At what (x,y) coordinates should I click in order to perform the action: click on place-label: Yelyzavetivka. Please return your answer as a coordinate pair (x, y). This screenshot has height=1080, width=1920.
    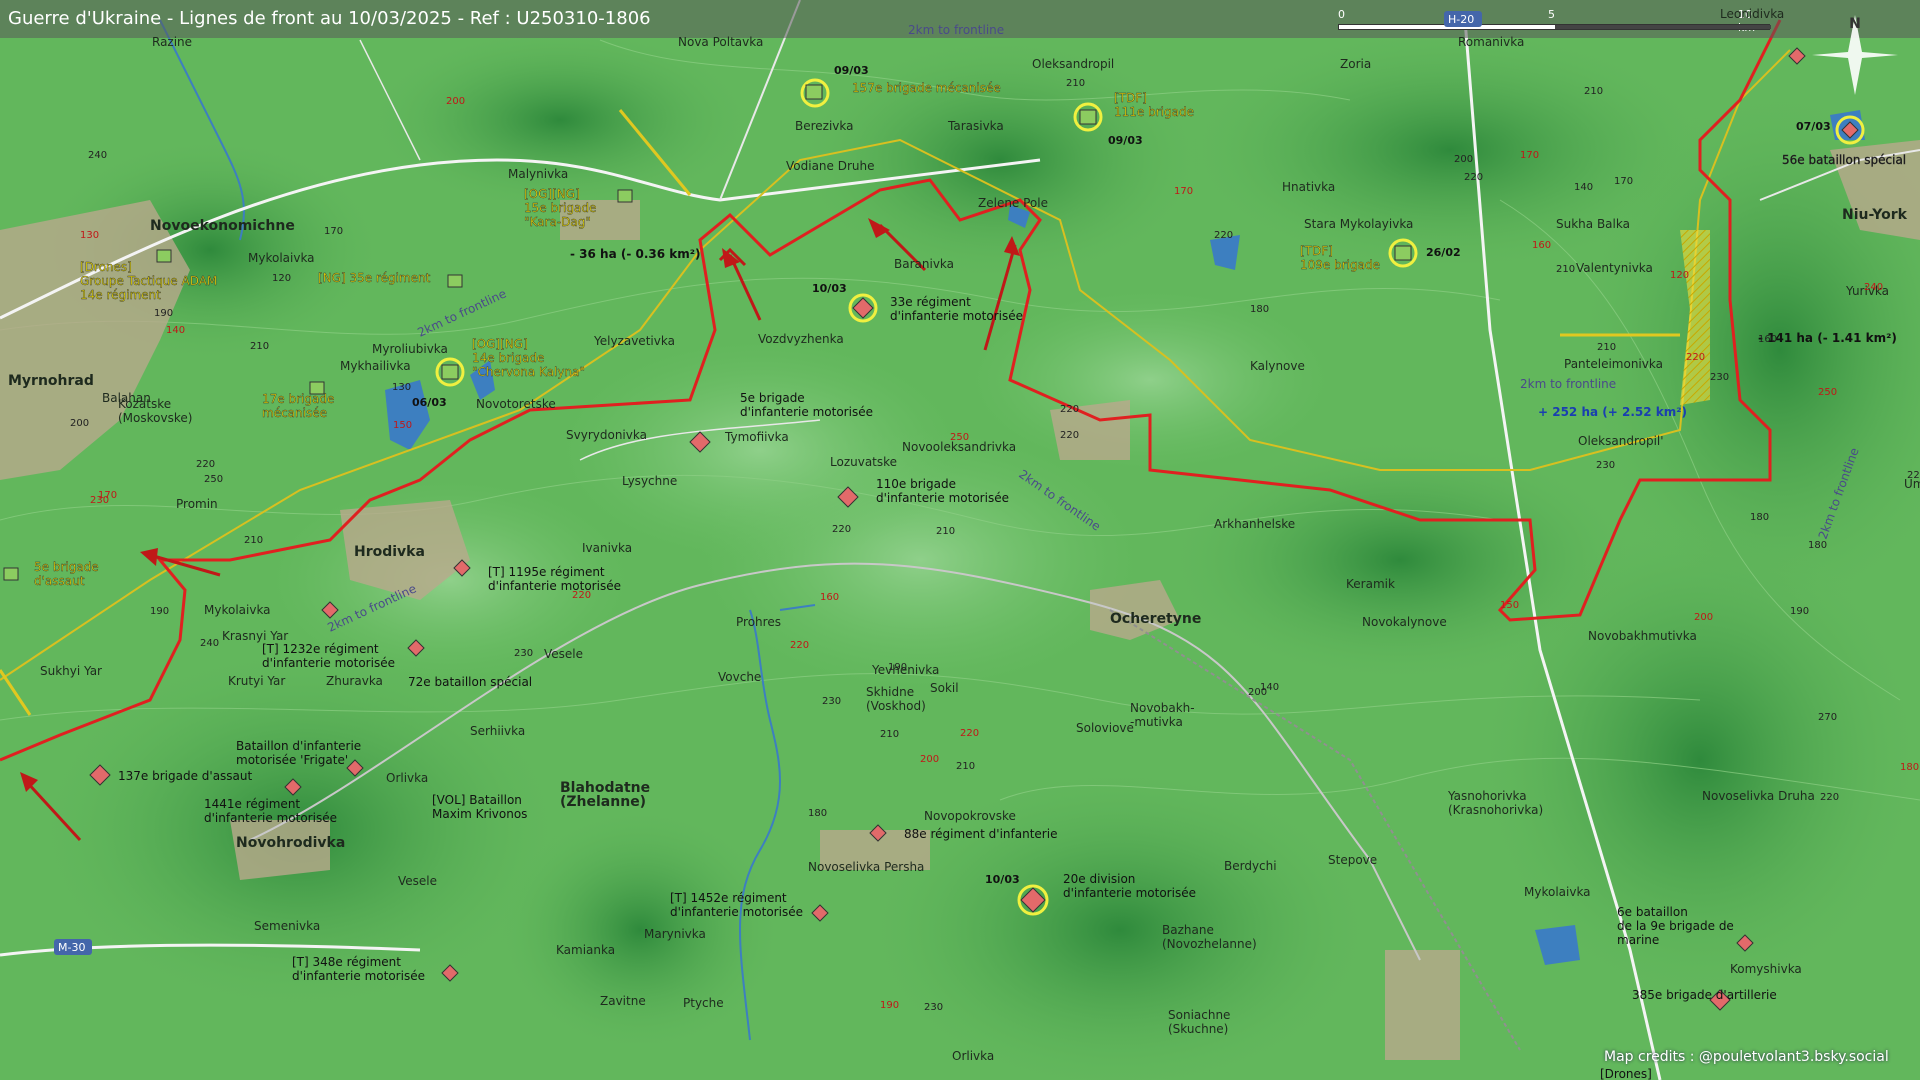
    Looking at the image, I should click on (634, 341).